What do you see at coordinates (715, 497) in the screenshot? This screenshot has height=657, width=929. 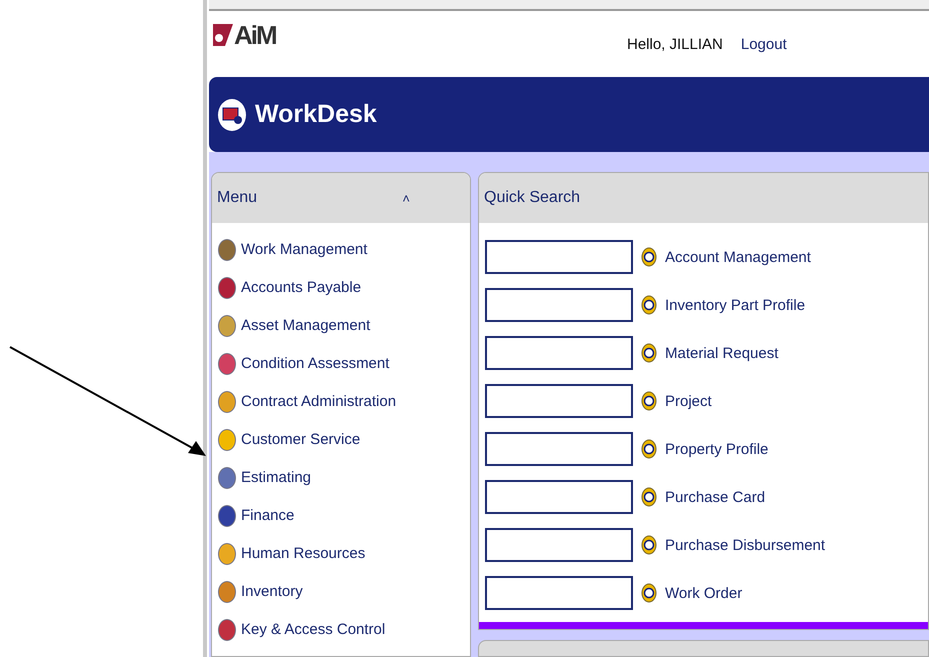 I see `search-link: Purchase Card` at bounding box center [715, 497].